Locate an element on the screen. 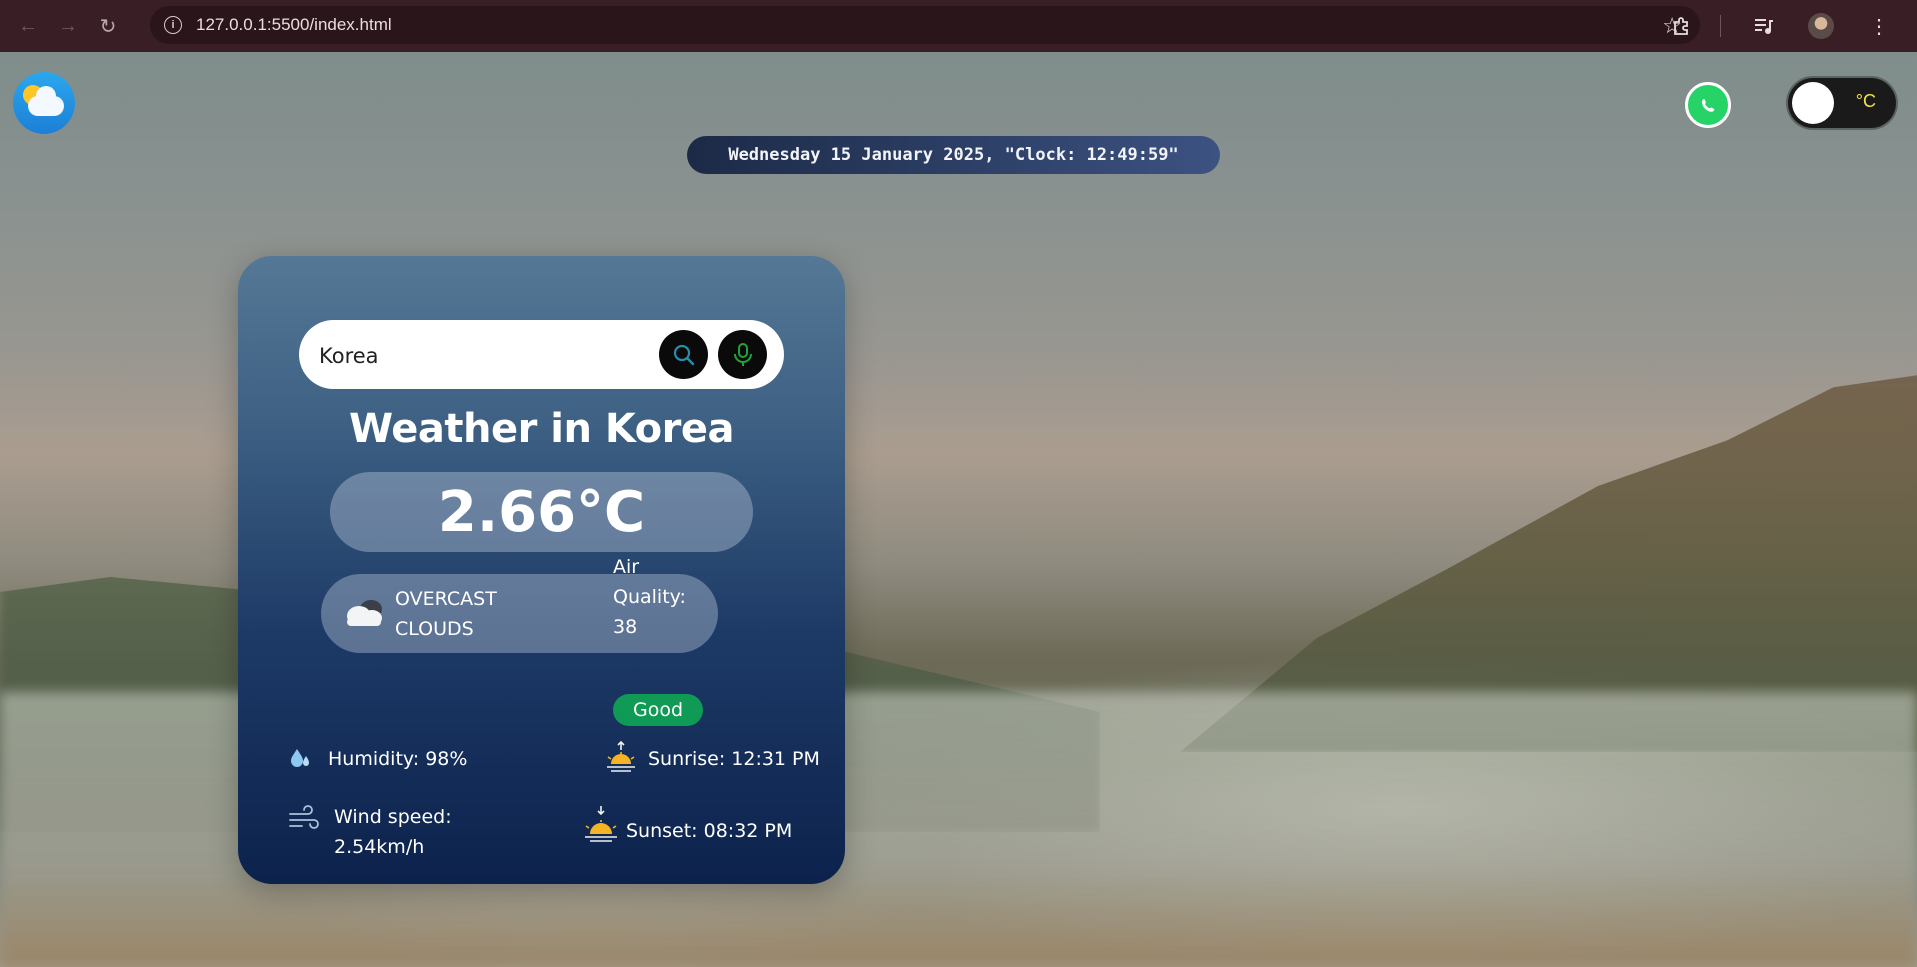 This screenshot has width=1917, height=967. microphone-icon is located at coordinates (742, 354).